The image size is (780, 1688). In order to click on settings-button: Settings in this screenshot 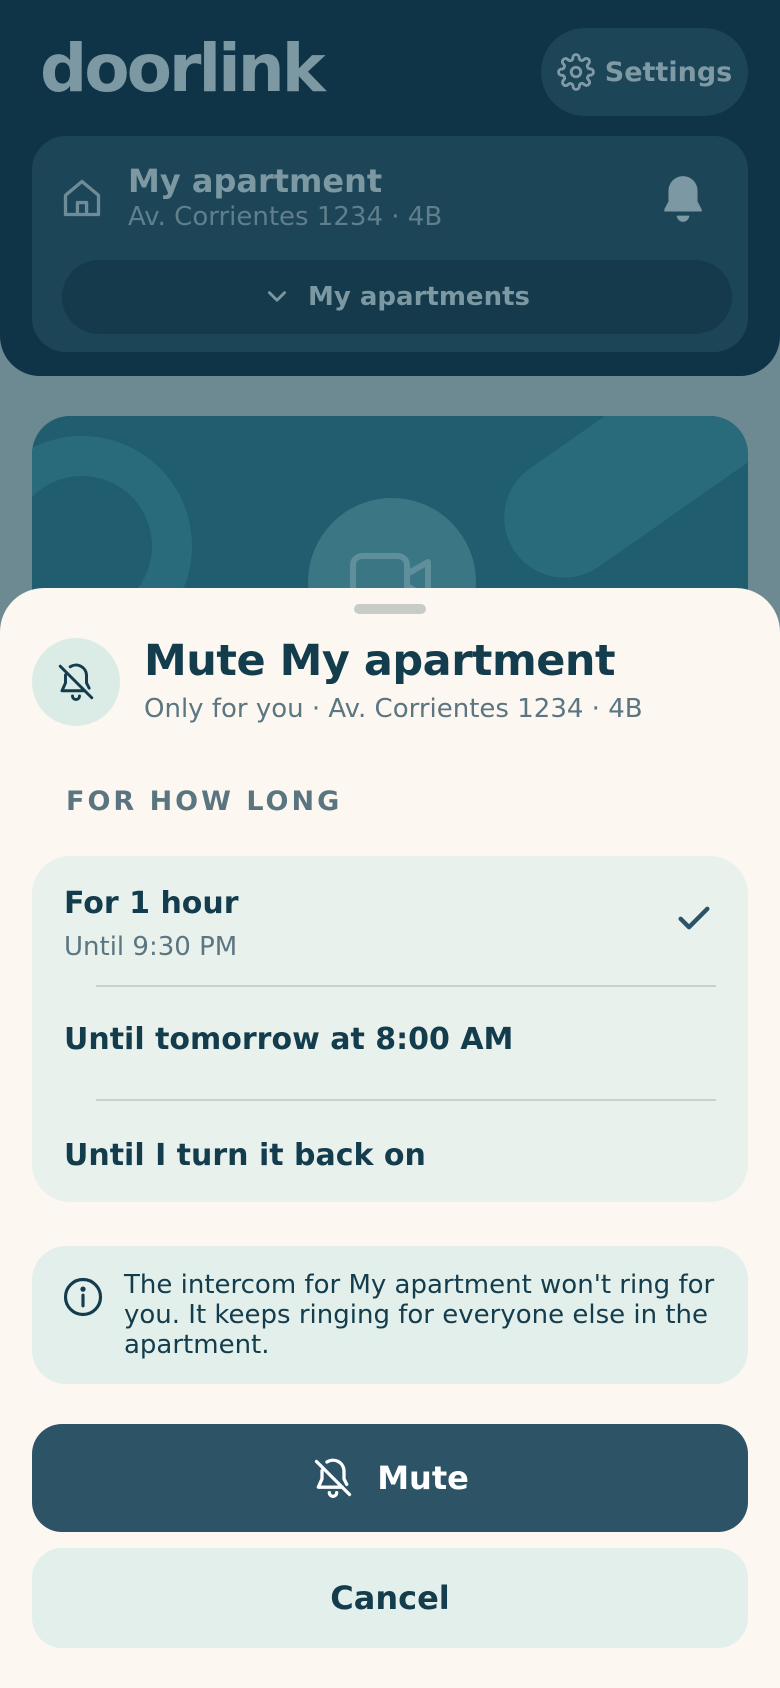, I will do `click(644, 72)`.